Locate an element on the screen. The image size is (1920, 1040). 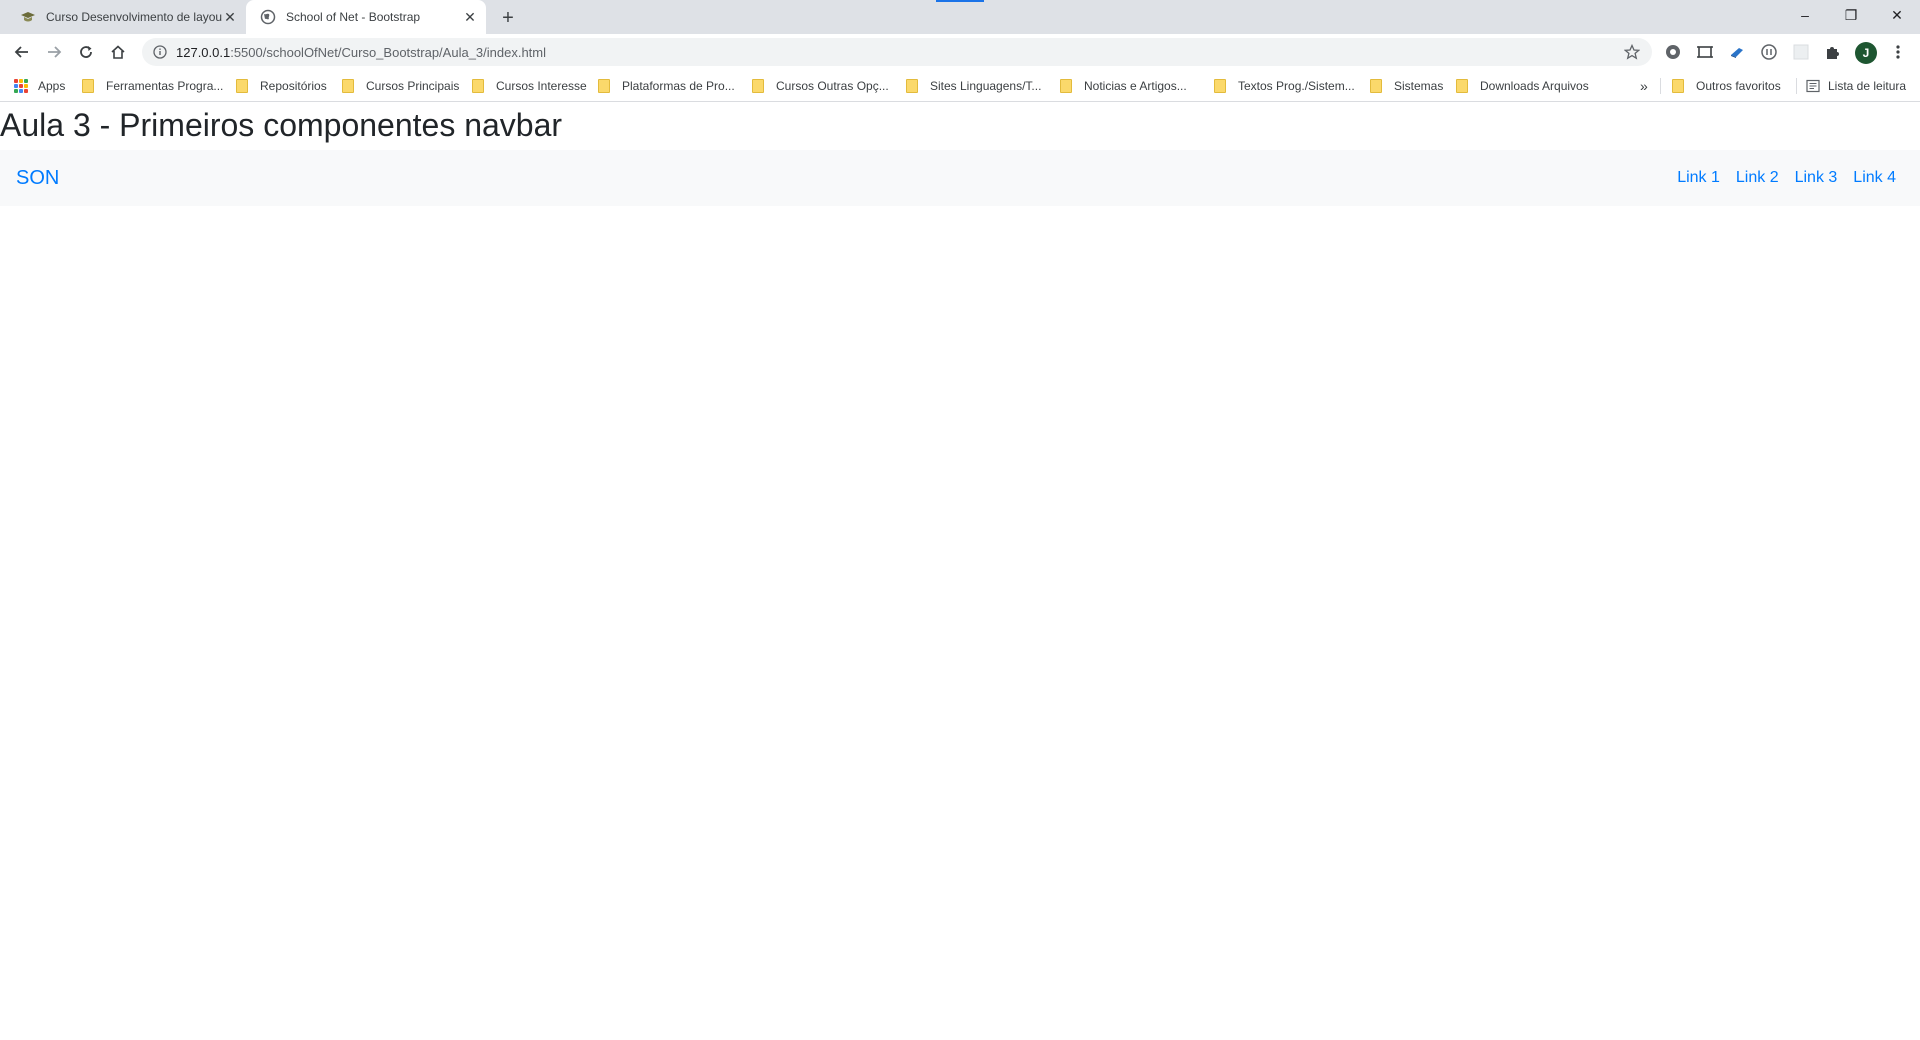
tab-curso-desenvolvimento: Curso Desenvolvimento de layouts ✕ is located at coordinates (123, 17).